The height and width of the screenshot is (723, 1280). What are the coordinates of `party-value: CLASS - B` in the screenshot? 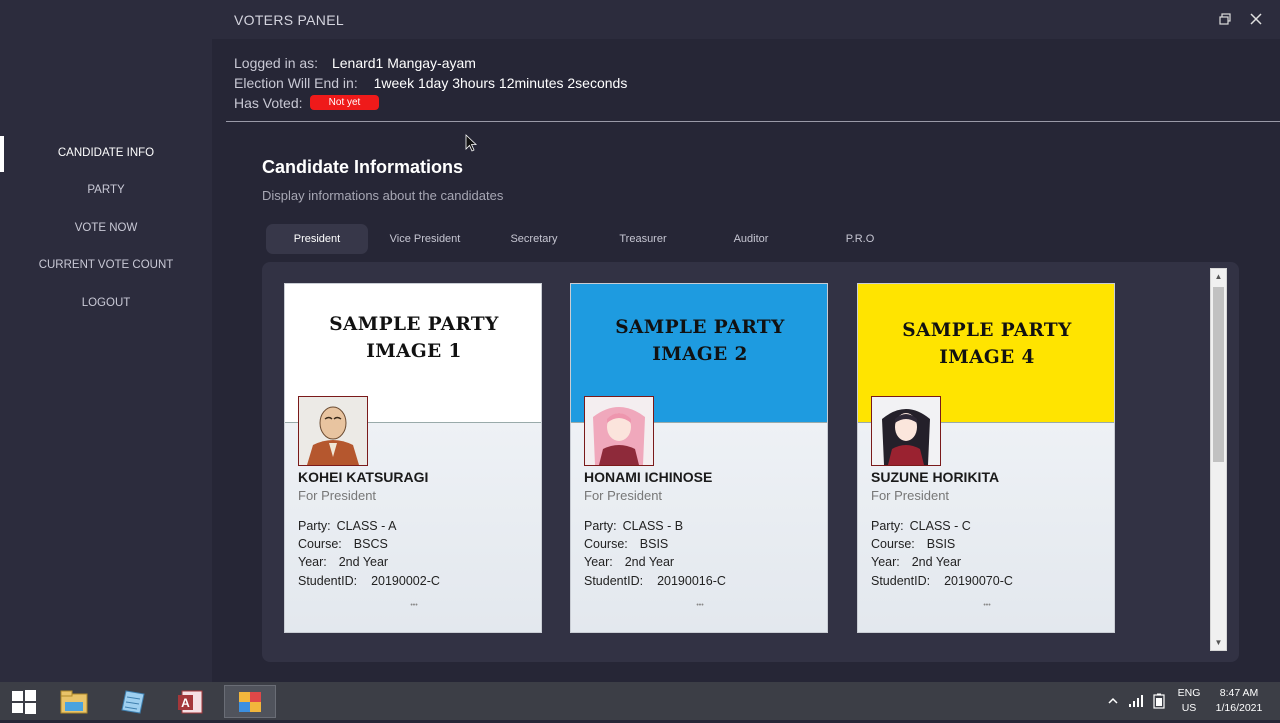 It's located at (653, 526).